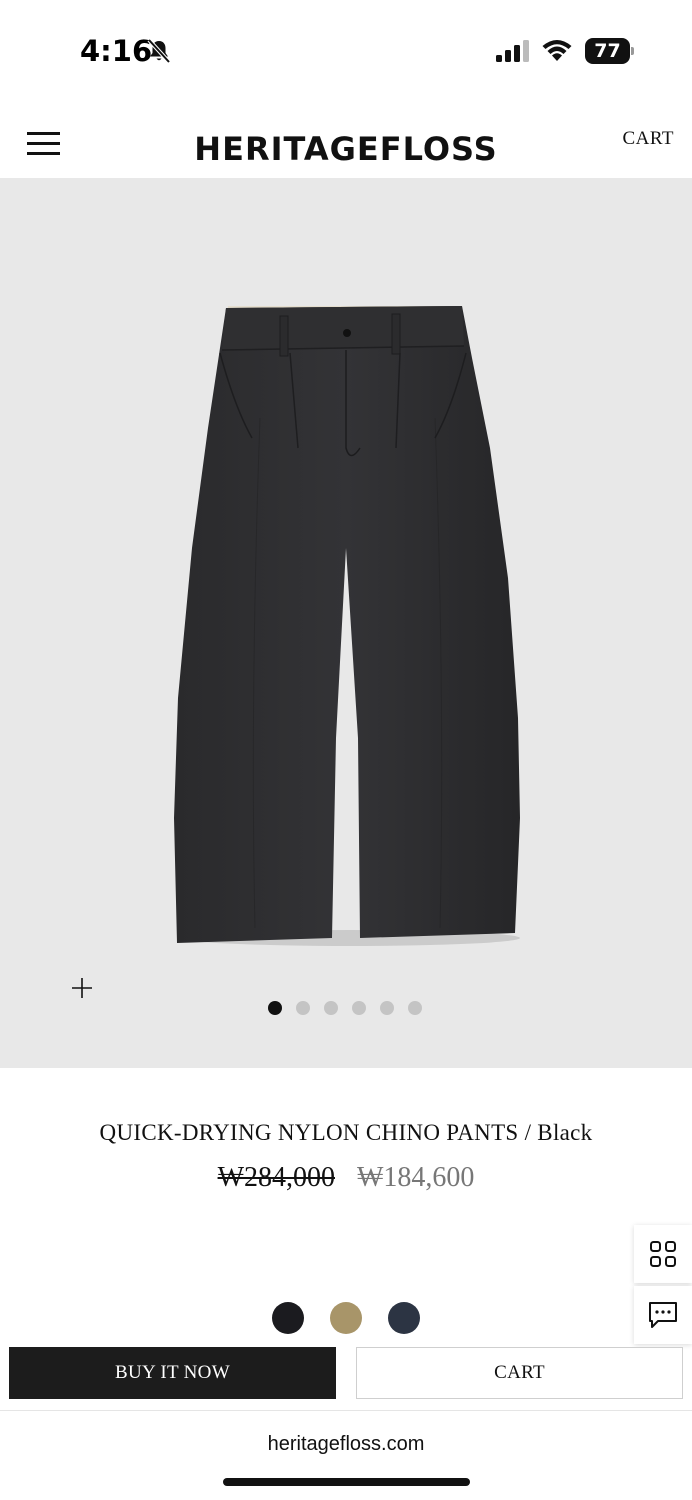  I want to click on battery-tip, so click(632, 51).